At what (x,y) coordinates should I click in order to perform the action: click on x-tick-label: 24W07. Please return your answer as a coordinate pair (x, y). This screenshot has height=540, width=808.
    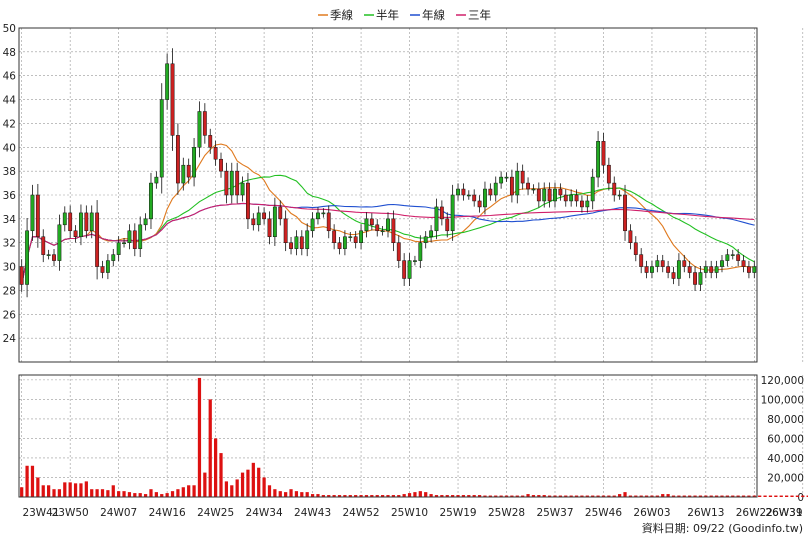
    Looking at the image, I should click on (118, 513).